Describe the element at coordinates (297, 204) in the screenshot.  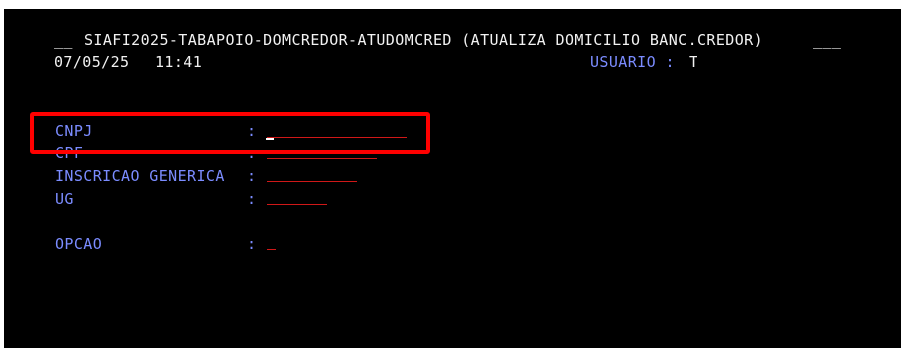
I see `ug-field-underline` at that location.